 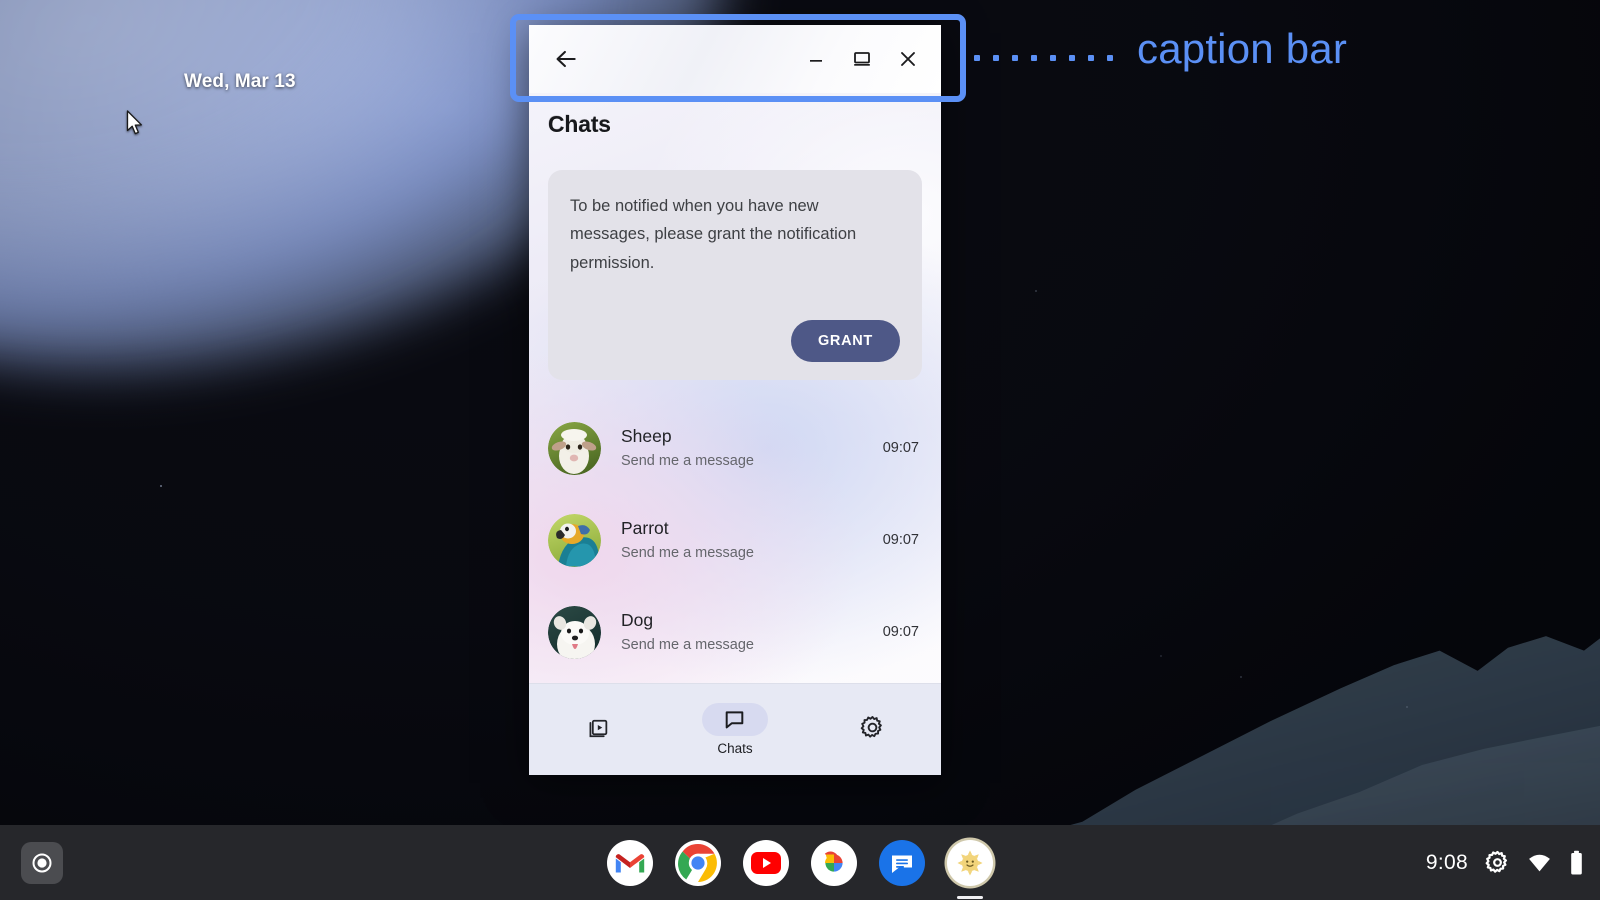 I want to click on shelf-app-sun, so click(x=970, y=869).